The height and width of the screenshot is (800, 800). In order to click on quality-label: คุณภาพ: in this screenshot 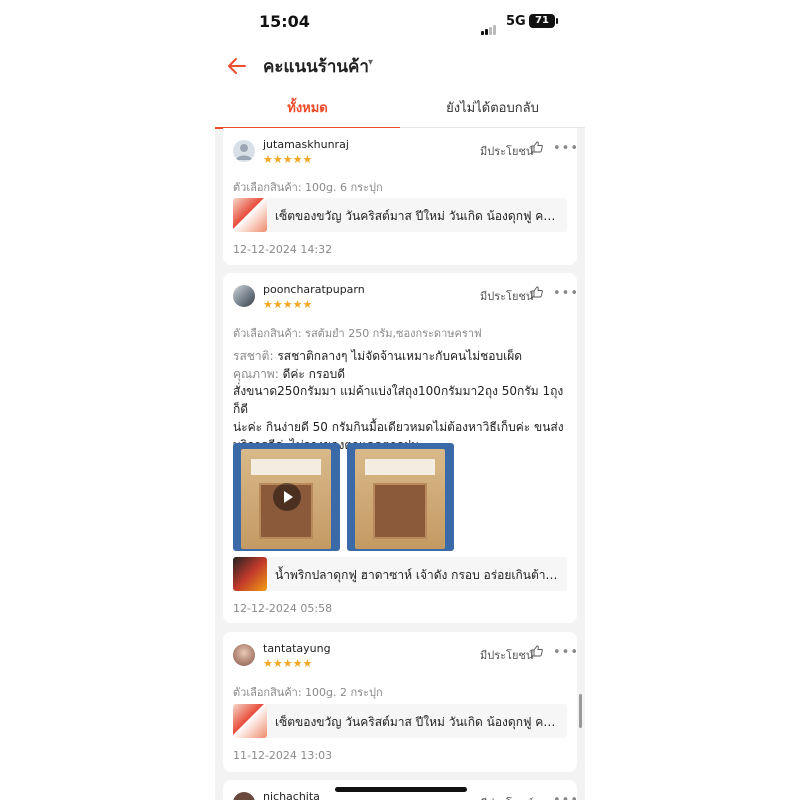, I will do `click(256, 374)`.